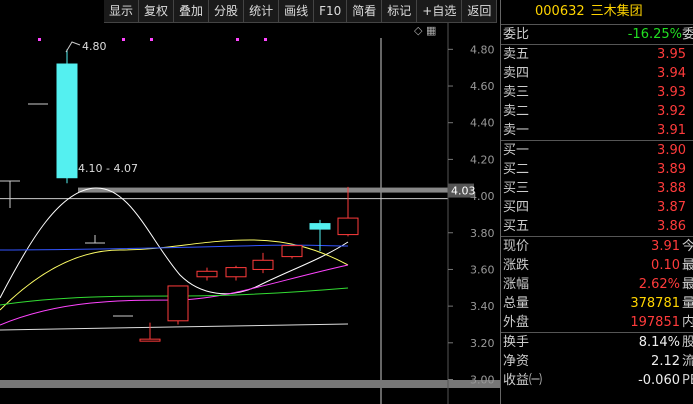 Image resolution: width=693 pixels, height=404 pixels. What do you see at coordinates (482, 233) in the screenshot?
I see `price-axis-label: 3.80` at bounding box center [482, 233].